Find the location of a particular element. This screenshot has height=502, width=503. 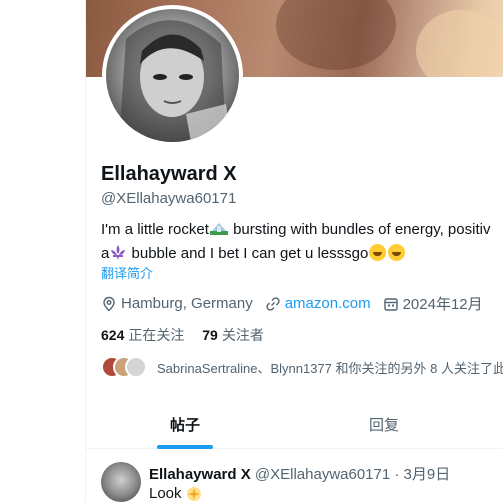

profile-tabs: 帖子 回复 is located at coordinates (294, 424).